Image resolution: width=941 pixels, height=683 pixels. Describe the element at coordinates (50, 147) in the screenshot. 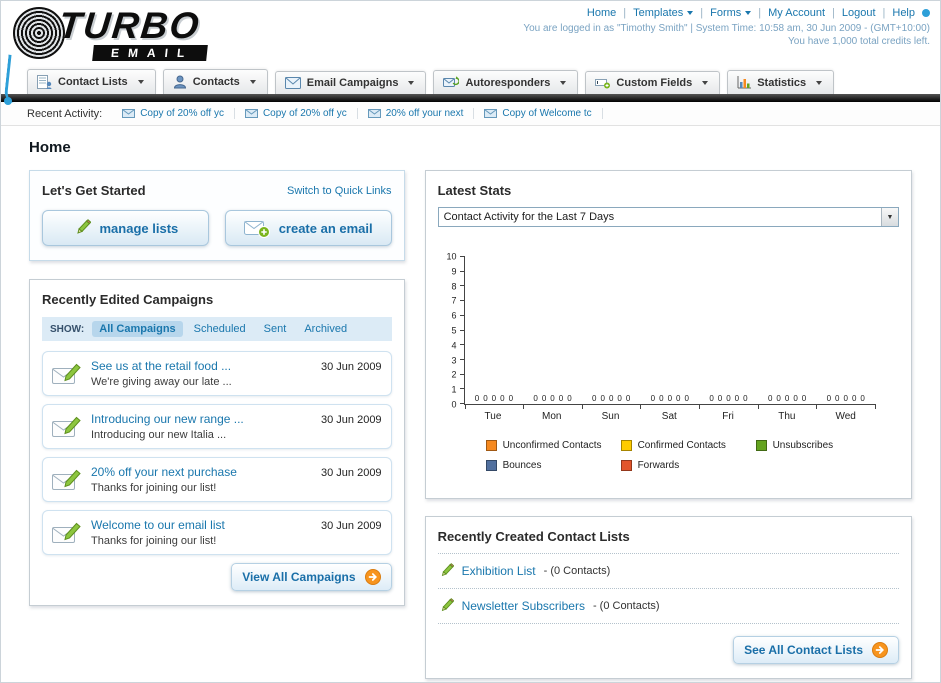

I see `page-title: Home` at that location.